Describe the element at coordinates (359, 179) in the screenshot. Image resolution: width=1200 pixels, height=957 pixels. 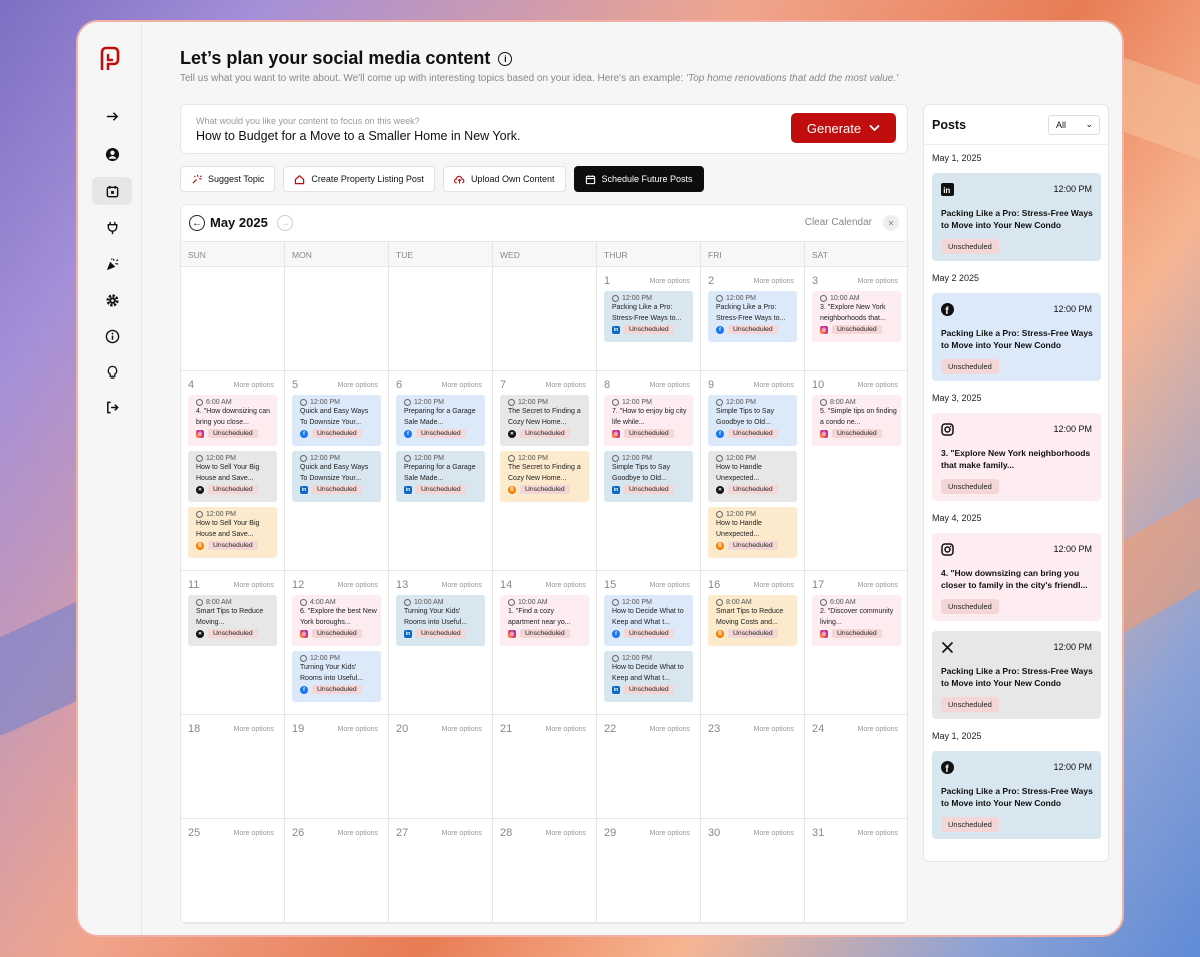
I see `create-listing-button: Create Property Listing Post` at that location.